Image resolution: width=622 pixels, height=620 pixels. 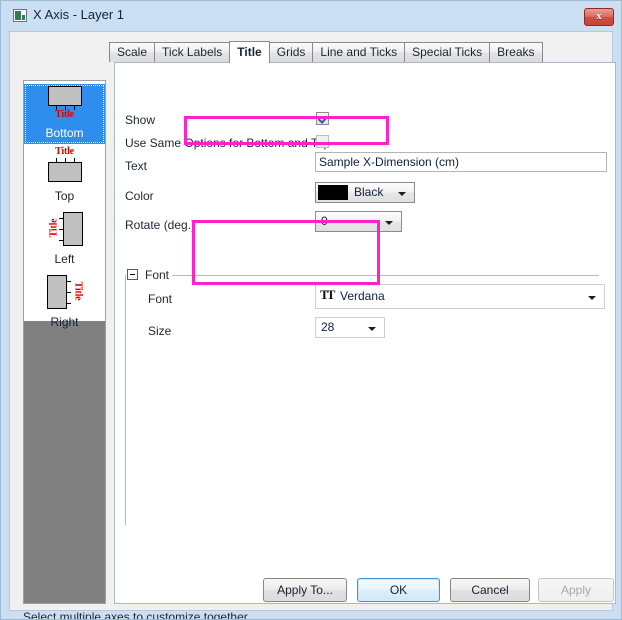 I want to click on window-icon, so click(x=20, y=15).